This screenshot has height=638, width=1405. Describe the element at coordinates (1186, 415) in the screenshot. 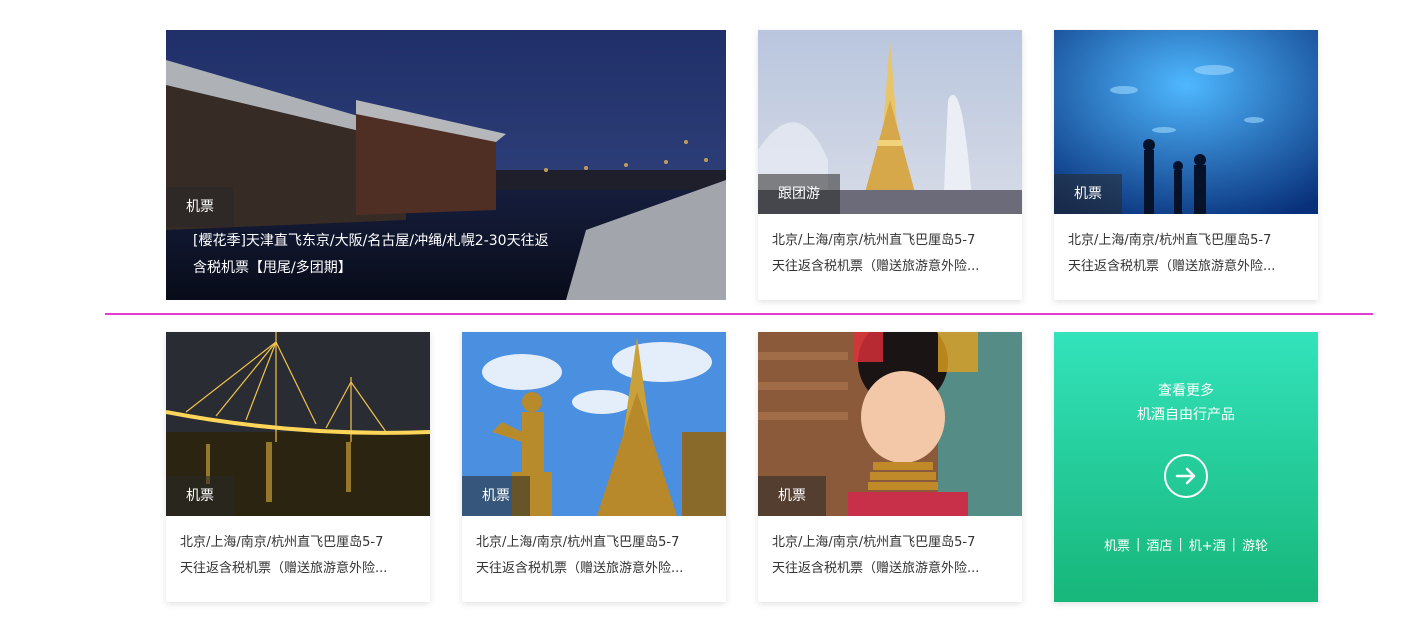

I see `more-subtitle: 机酒自由行产品` at that location.